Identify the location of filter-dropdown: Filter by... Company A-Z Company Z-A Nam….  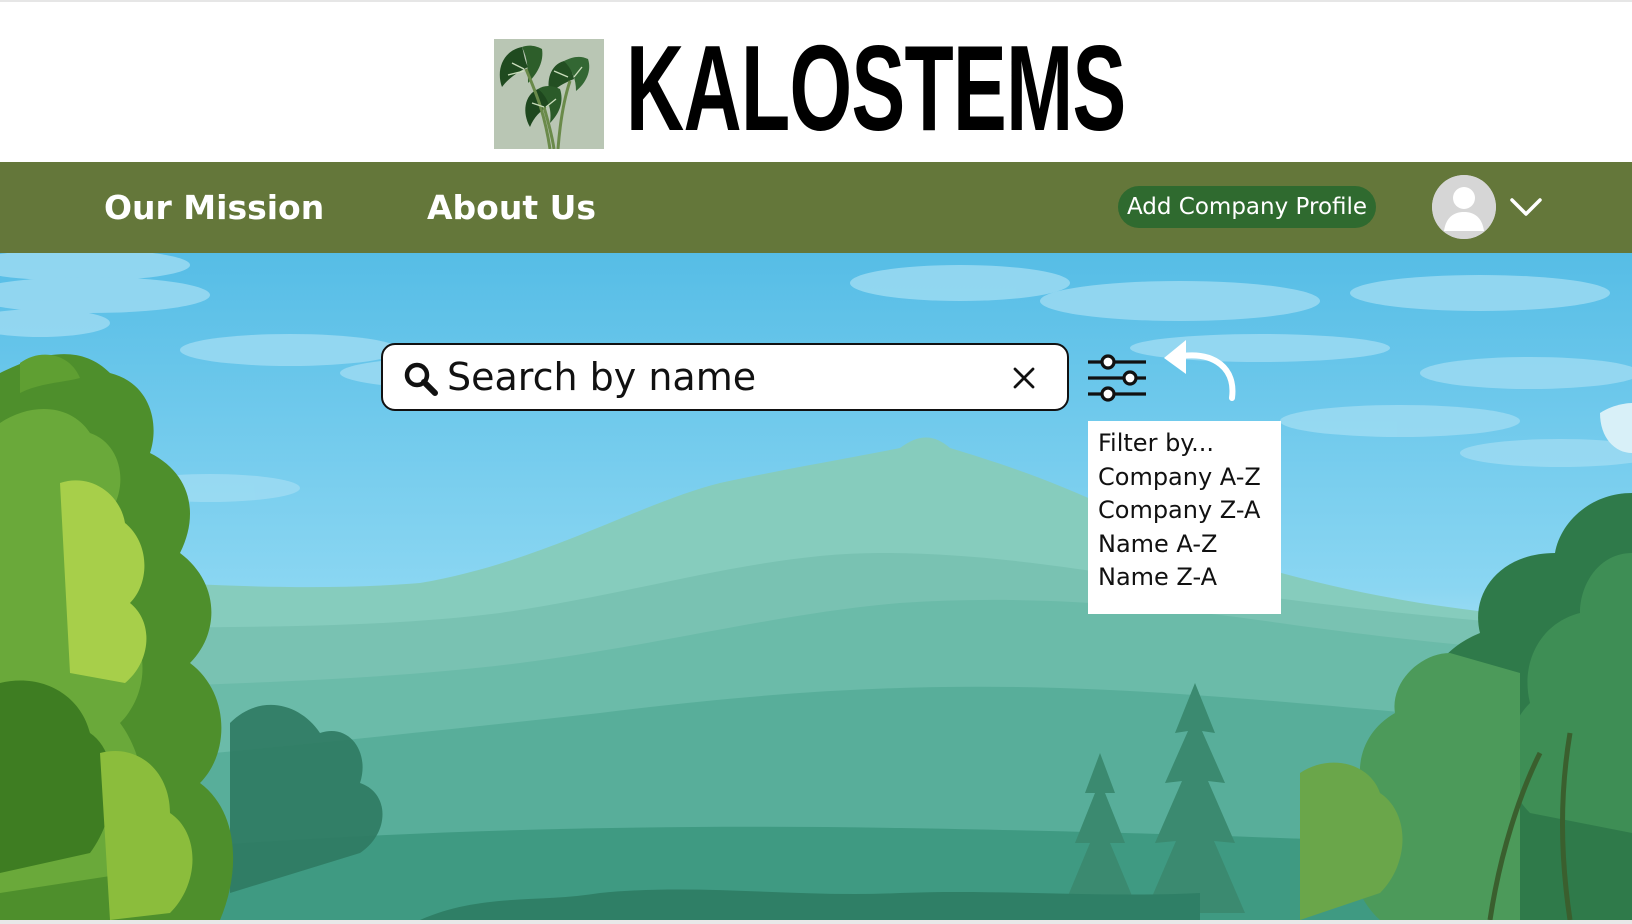
(1184, 517).